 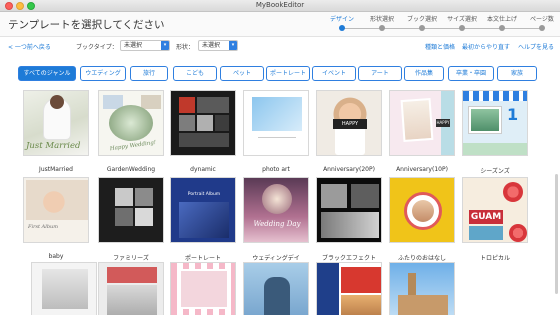 What do you see at coordinates (276, 210) in the screenshot?
I see `template-thumbnail: Wedding Day` at bounding box center [276, 210].